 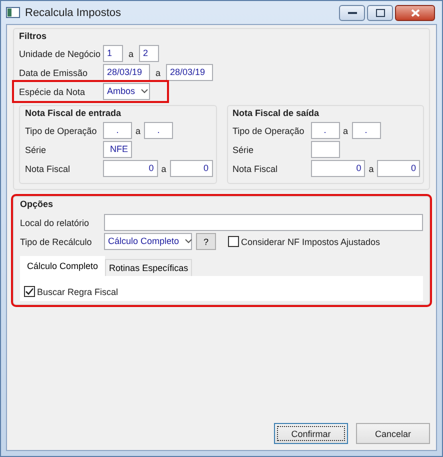 I want to click on dropdown: Ambos, so click(x=126, y=91).